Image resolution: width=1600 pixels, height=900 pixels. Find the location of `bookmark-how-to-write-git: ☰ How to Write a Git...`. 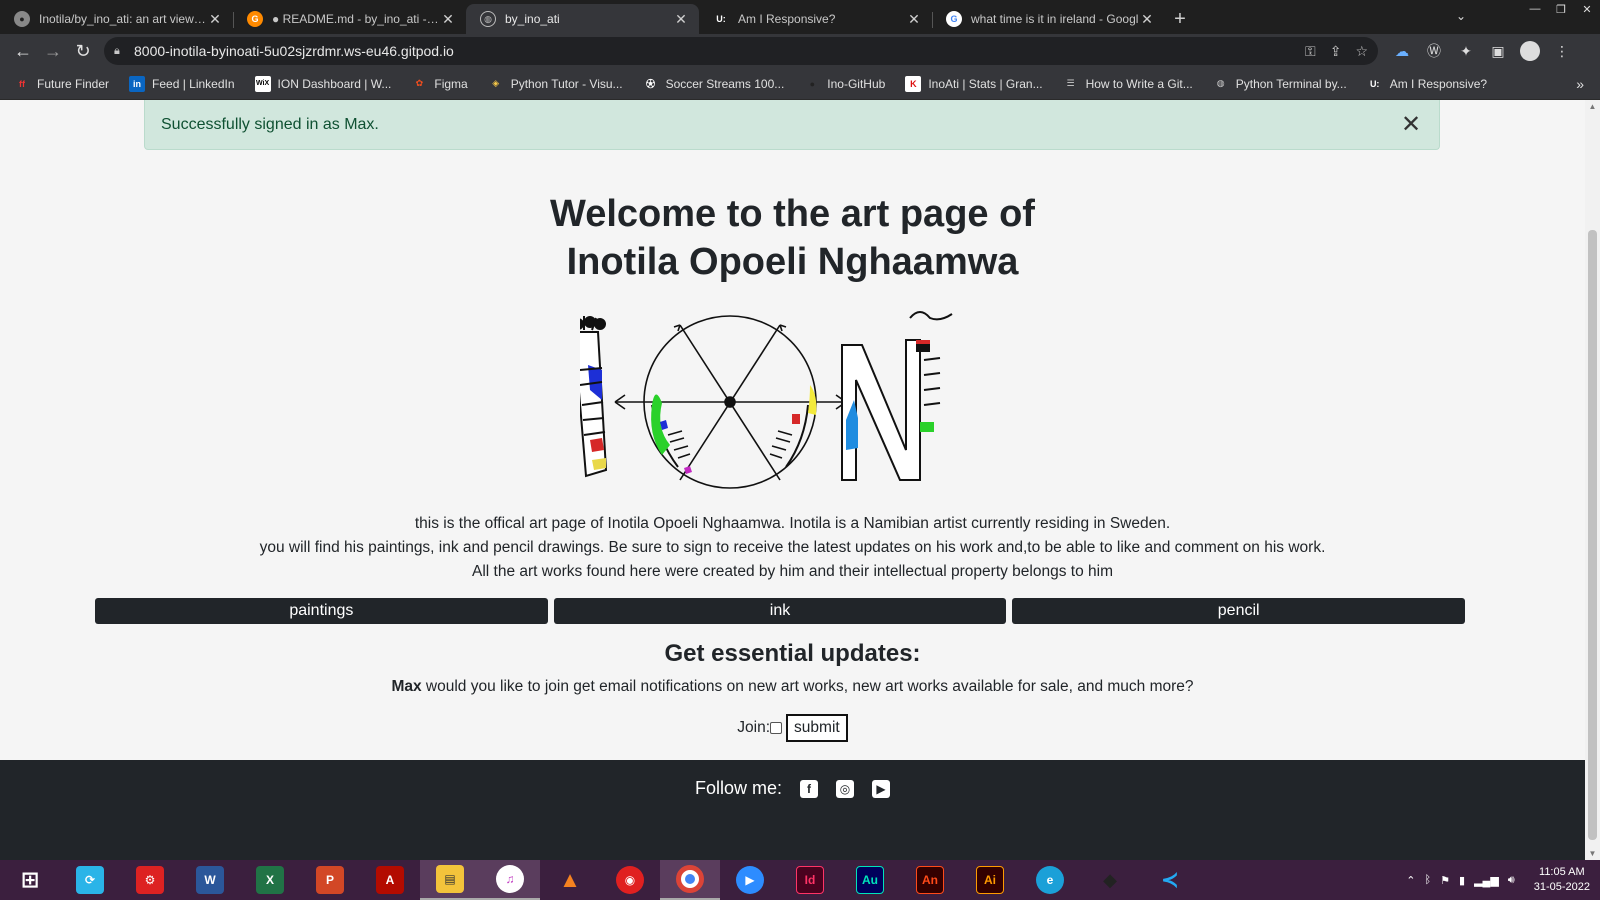

bookmark-how-to-write-git: ☰ How to Write a Git... is located at coordinates (1128, 84).